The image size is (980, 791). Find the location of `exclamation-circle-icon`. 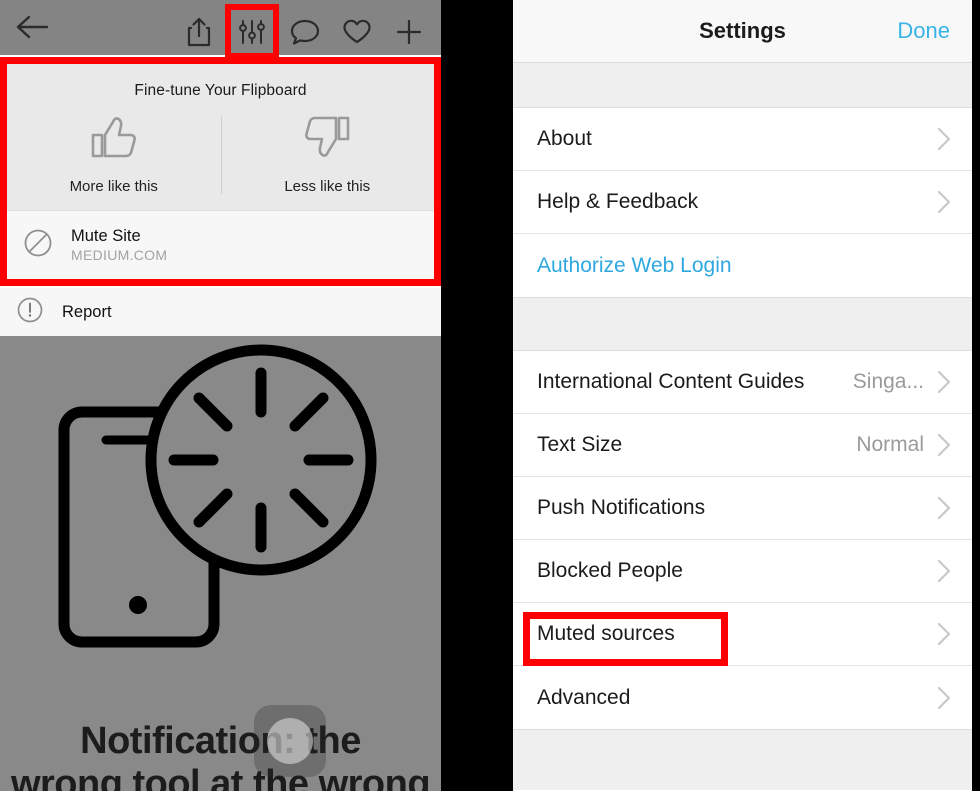

exclamation-circle-icon is located at coordinates (30, 312).